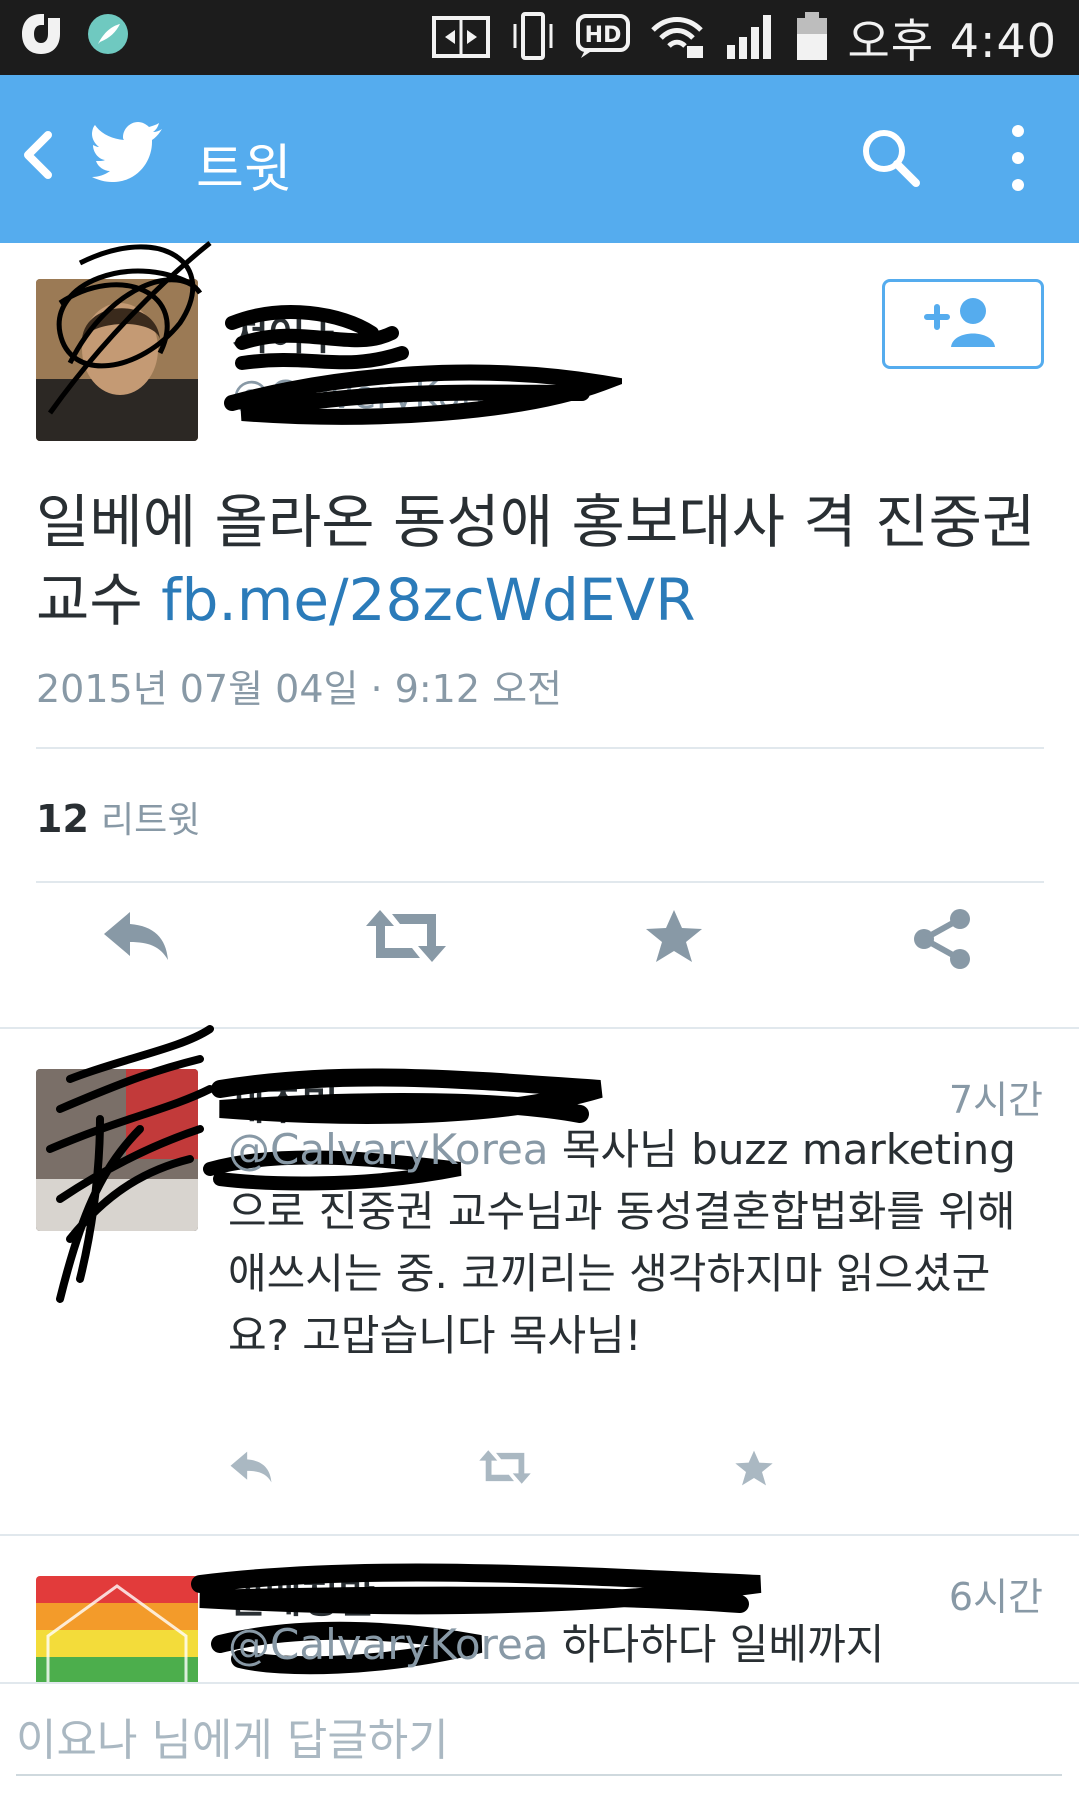  I want to click on app-bar: 트윗, so click(539, 159).